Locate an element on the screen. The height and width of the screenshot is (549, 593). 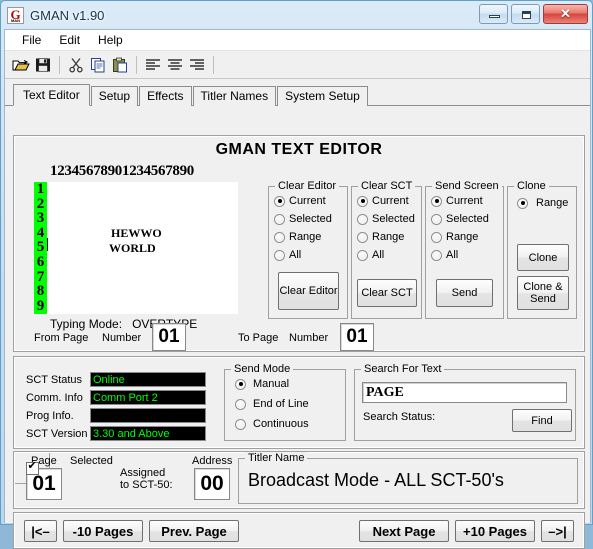
tab-titler-names: Titler Names is located at coordinates (234, 96).